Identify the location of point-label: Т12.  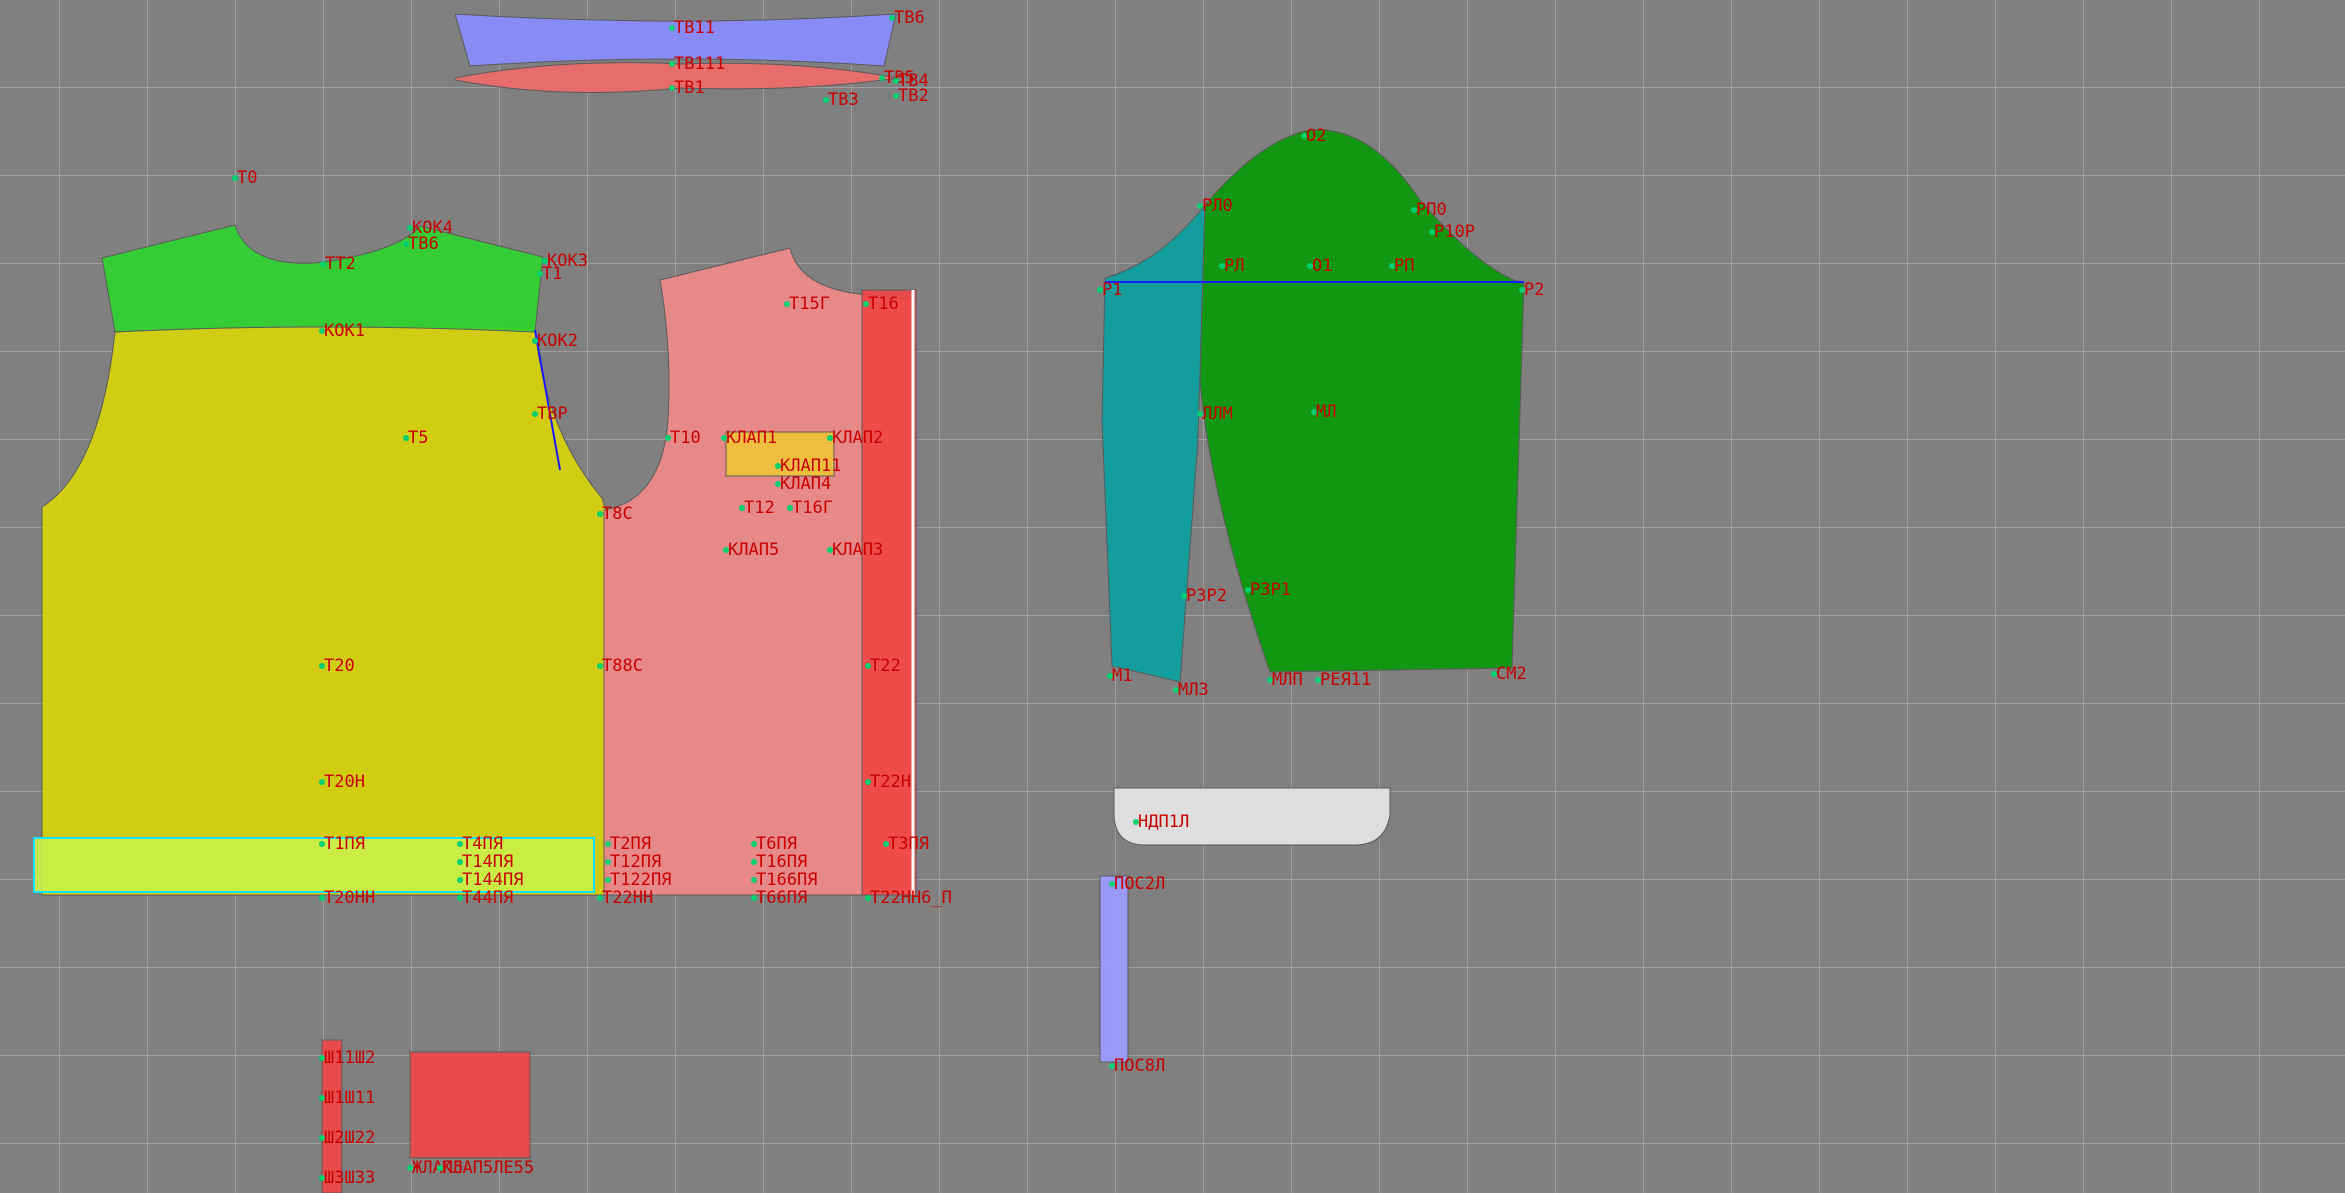
(759, 508).